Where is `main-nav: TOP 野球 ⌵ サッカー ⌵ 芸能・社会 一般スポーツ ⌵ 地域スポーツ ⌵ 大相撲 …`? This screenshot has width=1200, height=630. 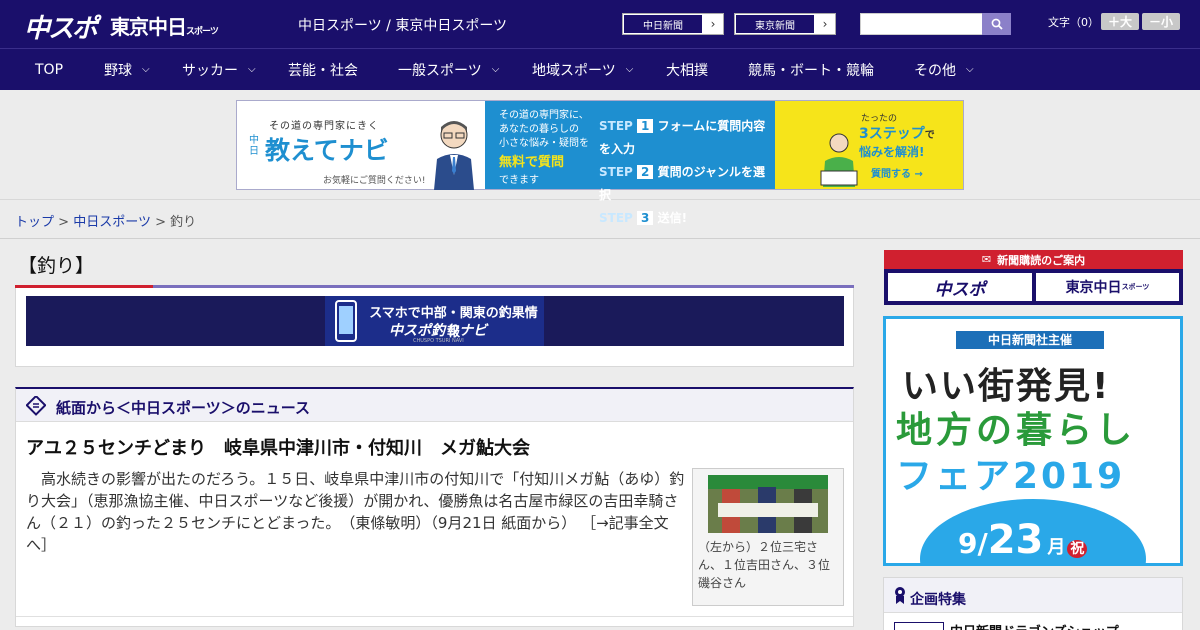 main-nav: TOP 野球 ⌵ サッカー ⌵ 芸能・社会 一般スポーツ ⌵ 地域スポーツ ⌵ 大相撲 … is located at coordinates (600, 69).